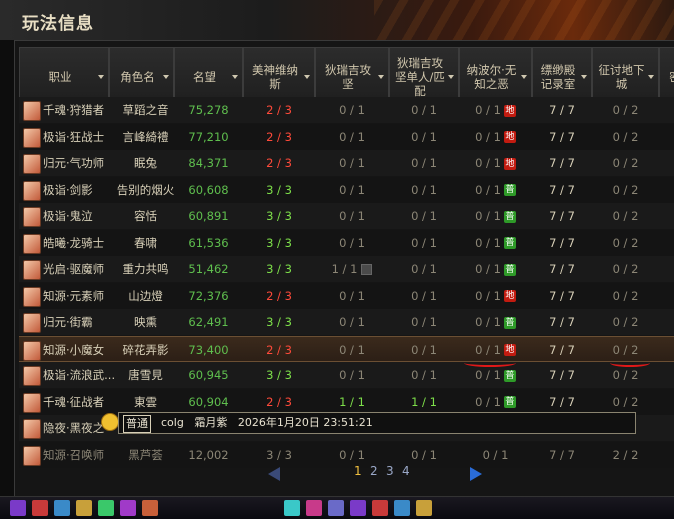 The width and height of the screenshot is (674, 519). Describe the element at coordinates (491, 77) in the screenshot. I see `col-nabol-label: 纳波尔·无知之恶` at that location.